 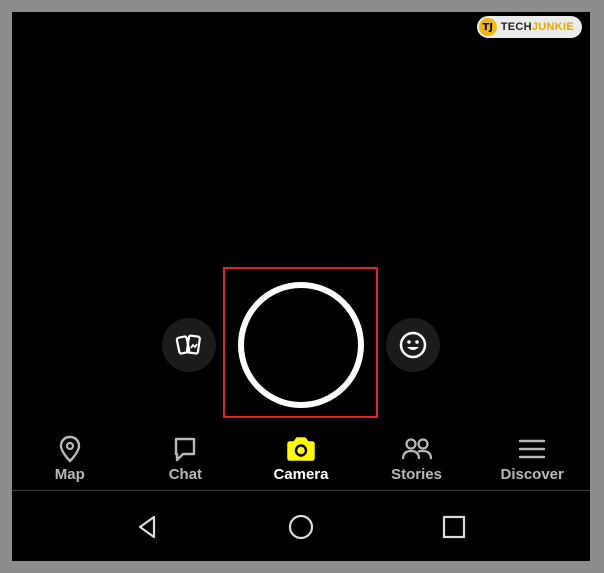 I want to click on tab-label: Map, so click(x=69, y=474).